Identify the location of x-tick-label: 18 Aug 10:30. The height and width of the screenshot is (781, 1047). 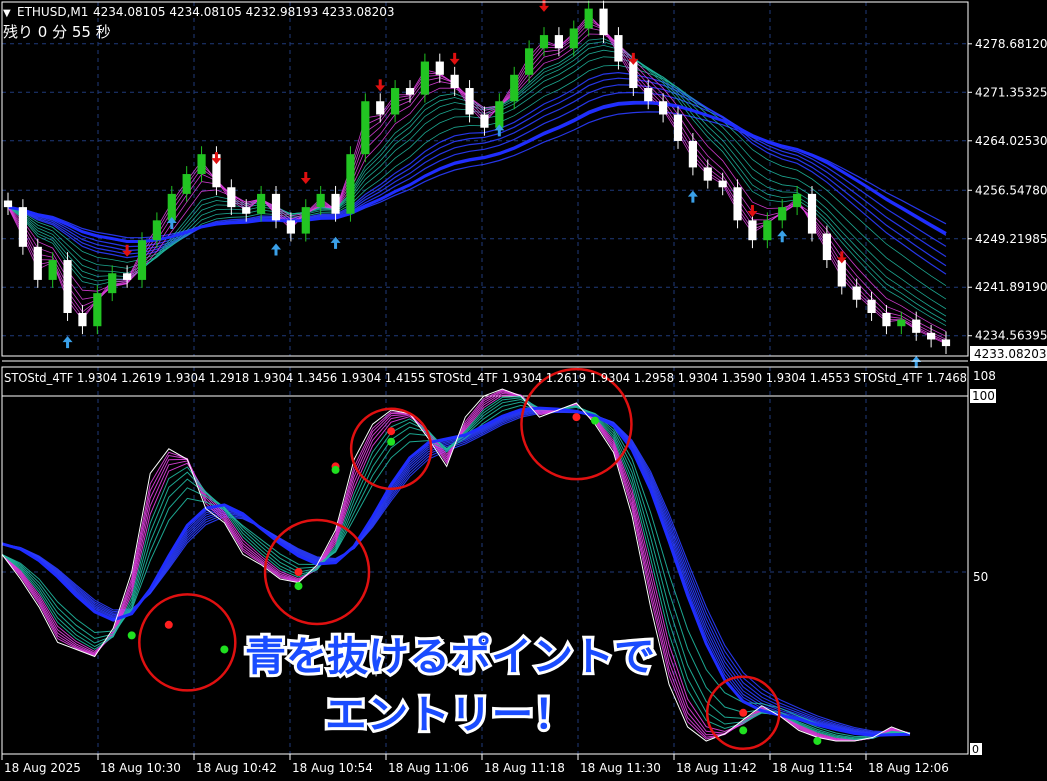
(140, 768).